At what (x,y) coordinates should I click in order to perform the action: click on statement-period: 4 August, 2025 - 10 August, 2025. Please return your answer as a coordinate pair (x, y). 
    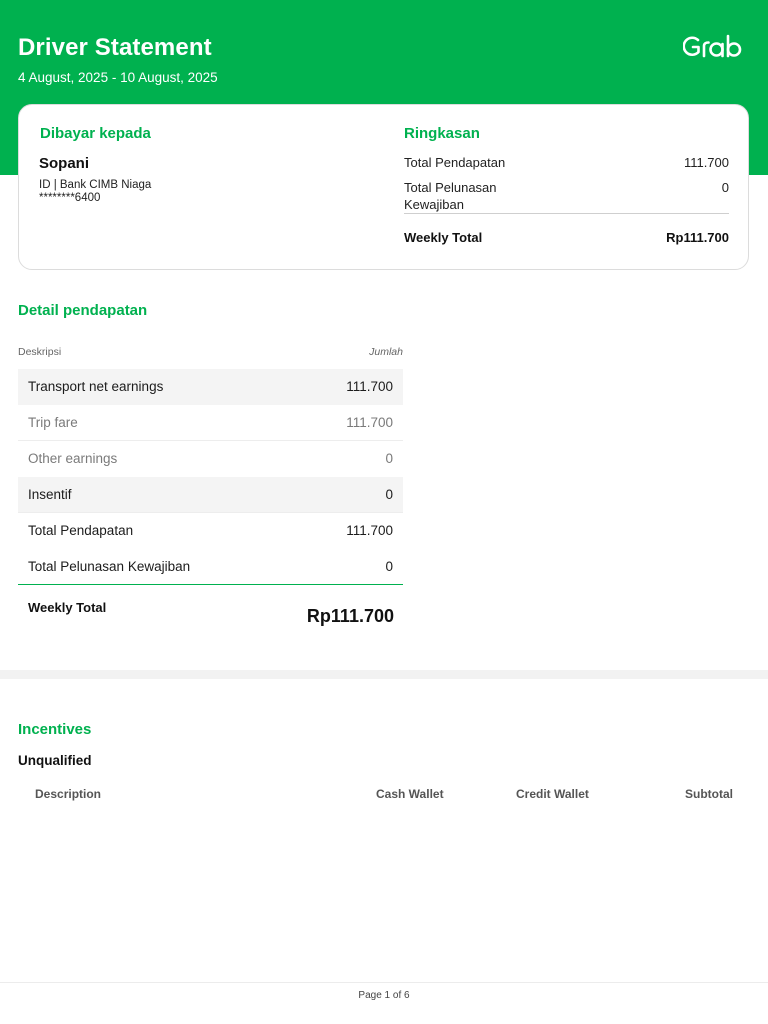
    Looking at the image, I should click on (118, 77).